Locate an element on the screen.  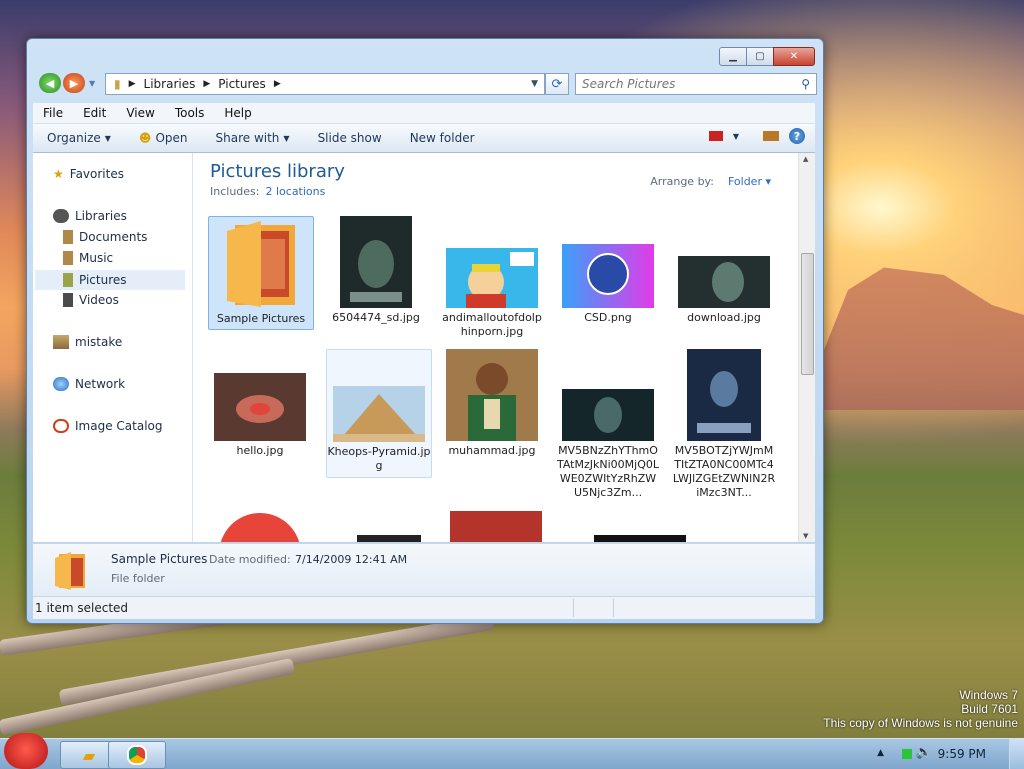
nav-music: Music is located at coordinates (88, 258).